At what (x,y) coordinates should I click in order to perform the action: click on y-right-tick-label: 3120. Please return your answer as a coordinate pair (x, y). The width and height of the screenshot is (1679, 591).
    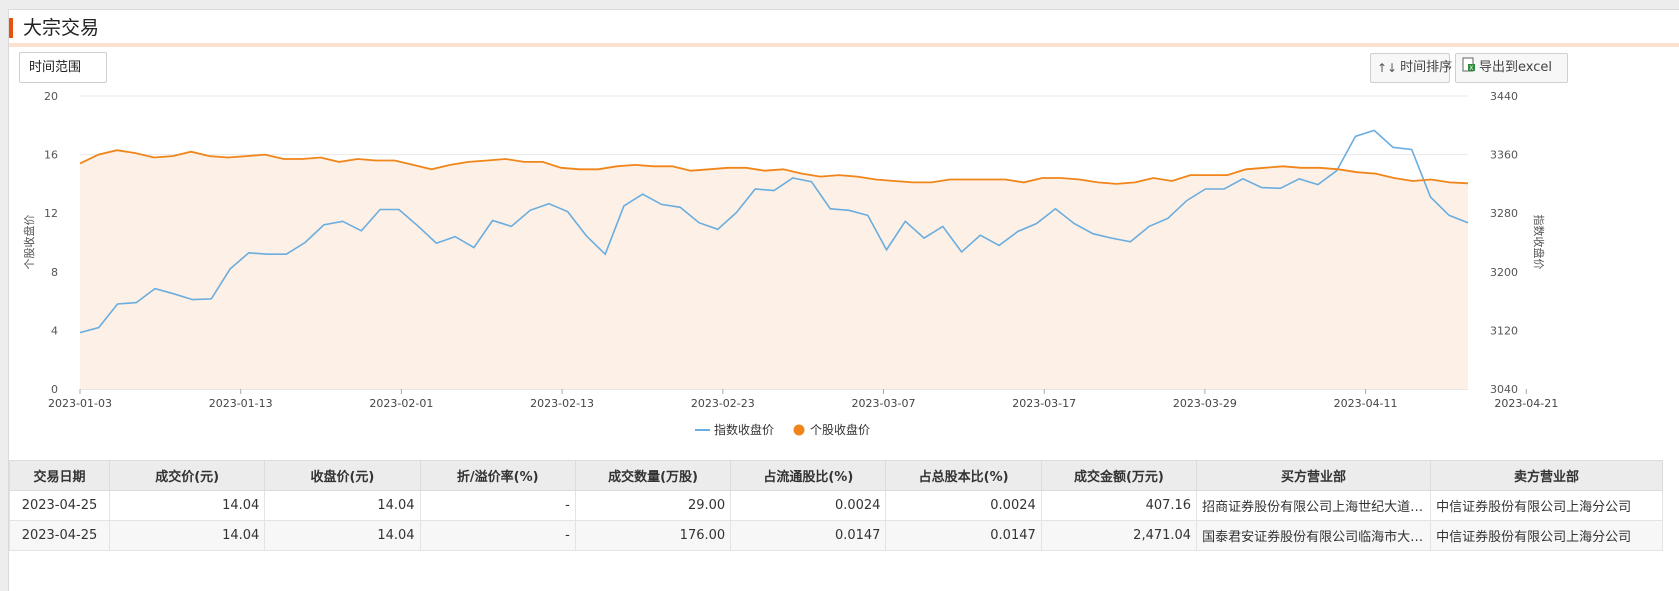
    Looking at the image, I should click on (1504, 330).